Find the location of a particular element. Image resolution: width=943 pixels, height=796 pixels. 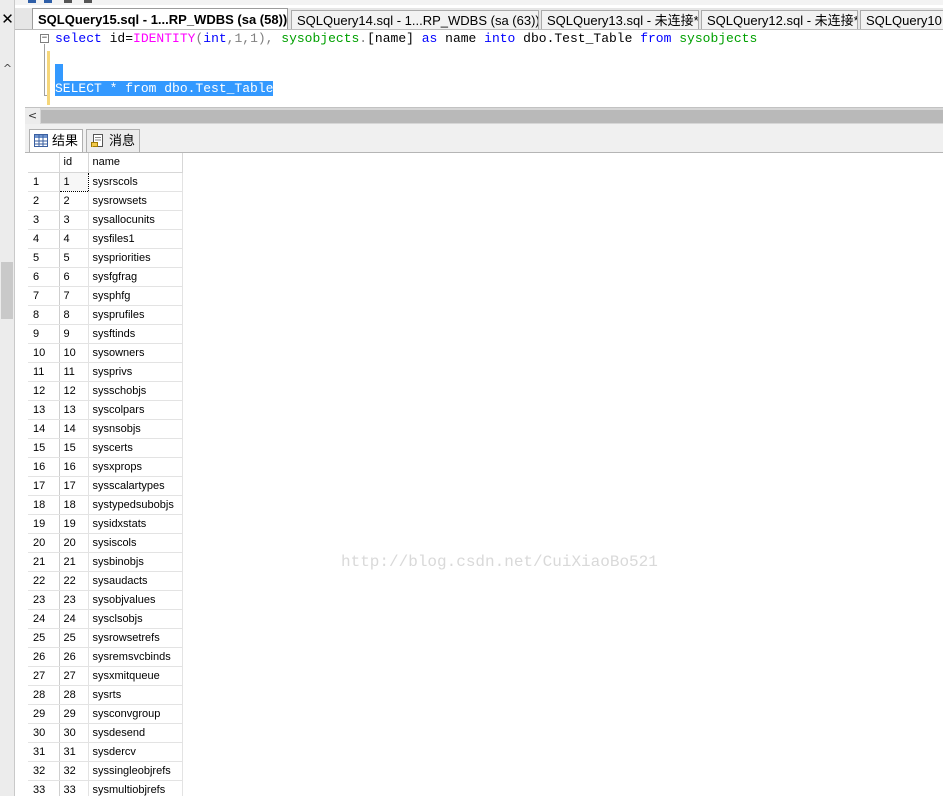

name-cell: sysallocunits is located at coordinates (135, 220).